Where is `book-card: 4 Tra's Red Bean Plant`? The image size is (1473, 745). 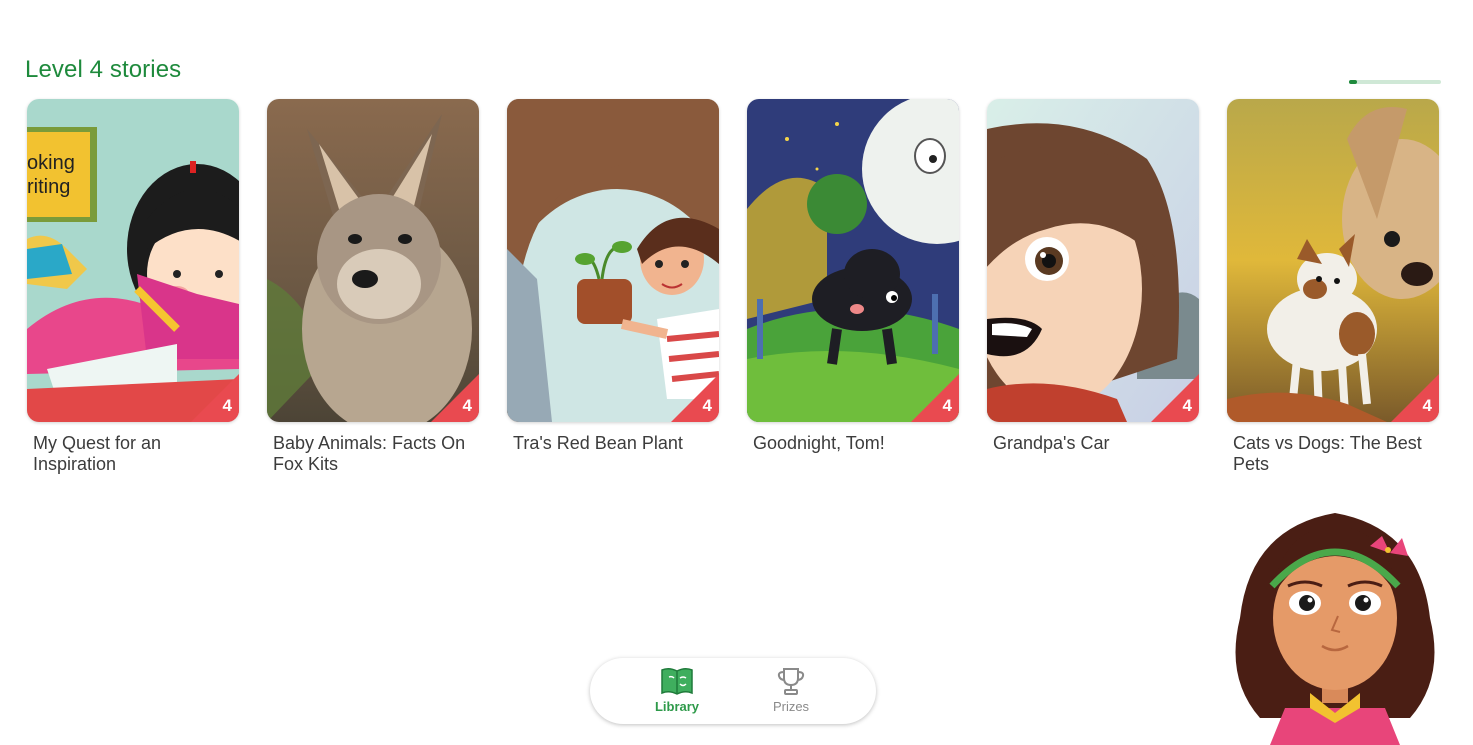 book-card: 4 Tra's Red Bean Plant is located at coordinates (613, 276).